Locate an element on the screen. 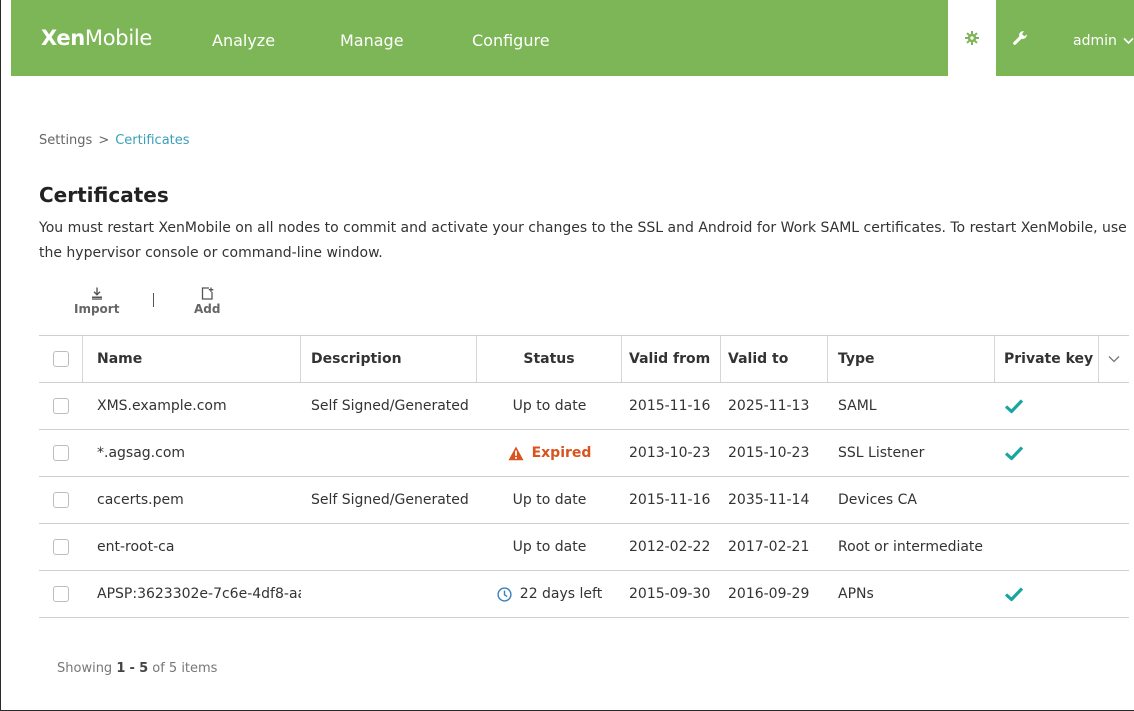 This screenshot has height=711, width=1134. add-button: Add is located at coordinates (207, 301).